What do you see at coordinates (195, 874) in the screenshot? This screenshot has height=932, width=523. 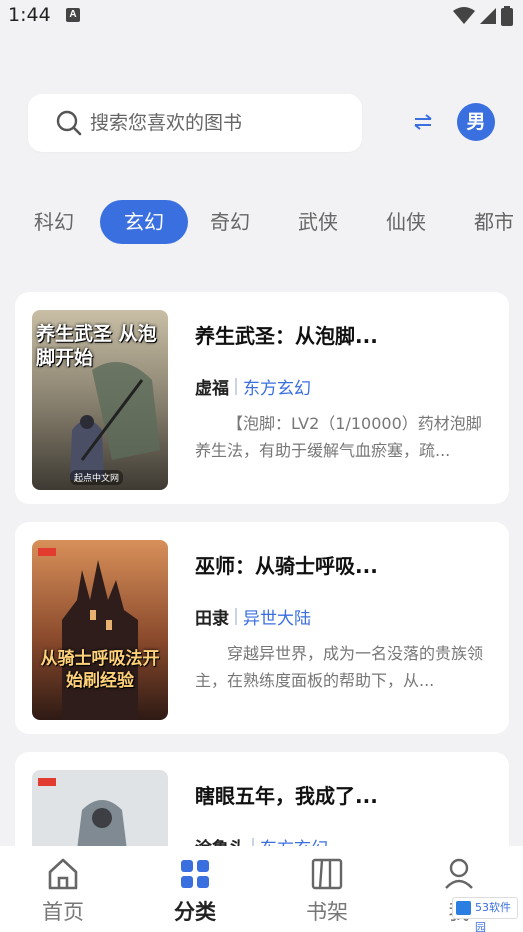 I see `grid-icon` at bounding box center [195, 874].